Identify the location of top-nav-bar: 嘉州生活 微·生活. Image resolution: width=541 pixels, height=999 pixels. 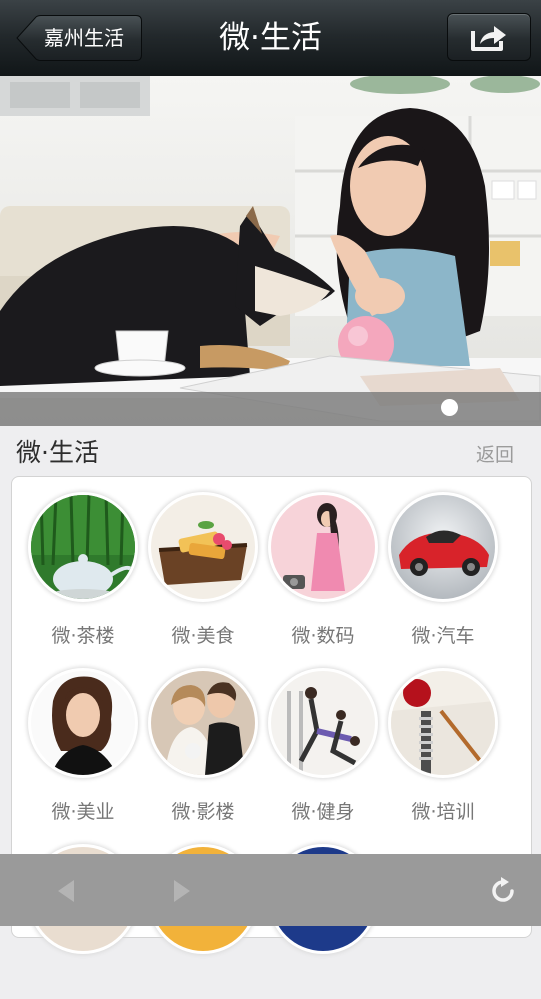
(270, 38).